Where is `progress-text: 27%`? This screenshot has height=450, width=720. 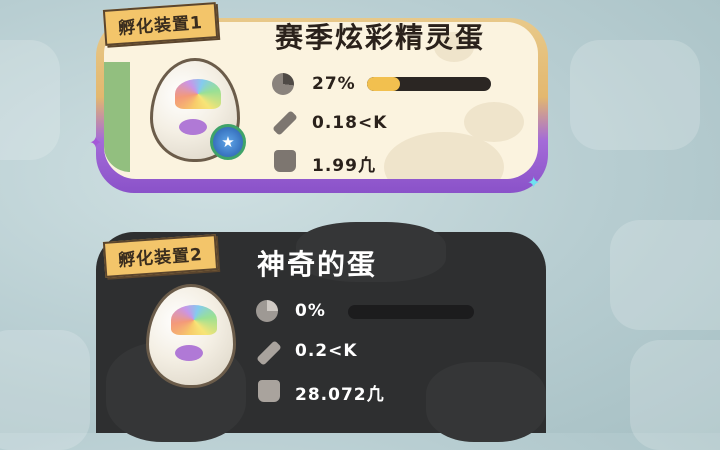
progress-text: 27% is located at coordinates (334, 84).